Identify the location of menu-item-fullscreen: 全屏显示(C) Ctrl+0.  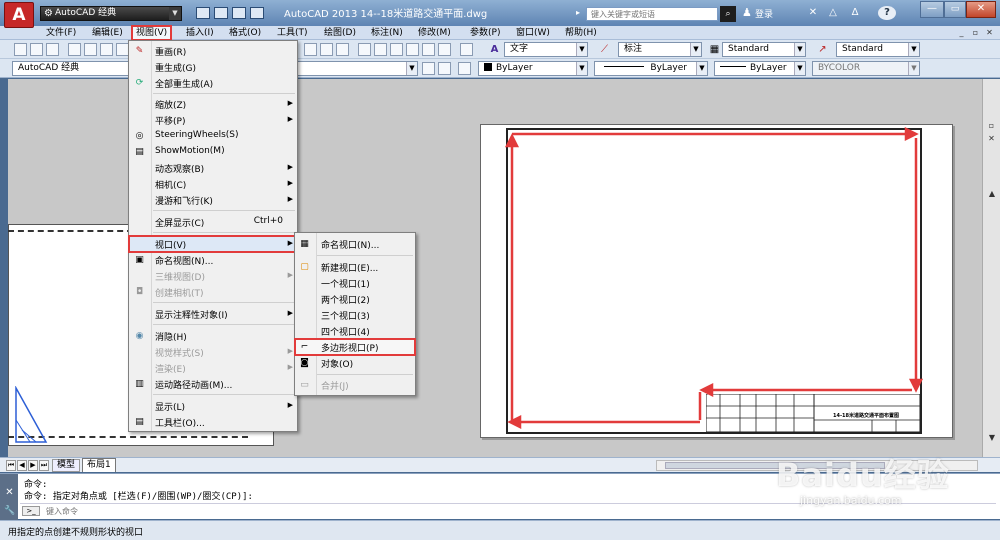
(213, 222).